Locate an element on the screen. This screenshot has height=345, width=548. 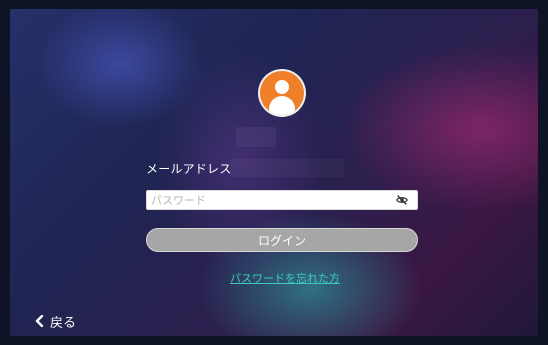
avatar-circle is located at coordinates (282, 93).